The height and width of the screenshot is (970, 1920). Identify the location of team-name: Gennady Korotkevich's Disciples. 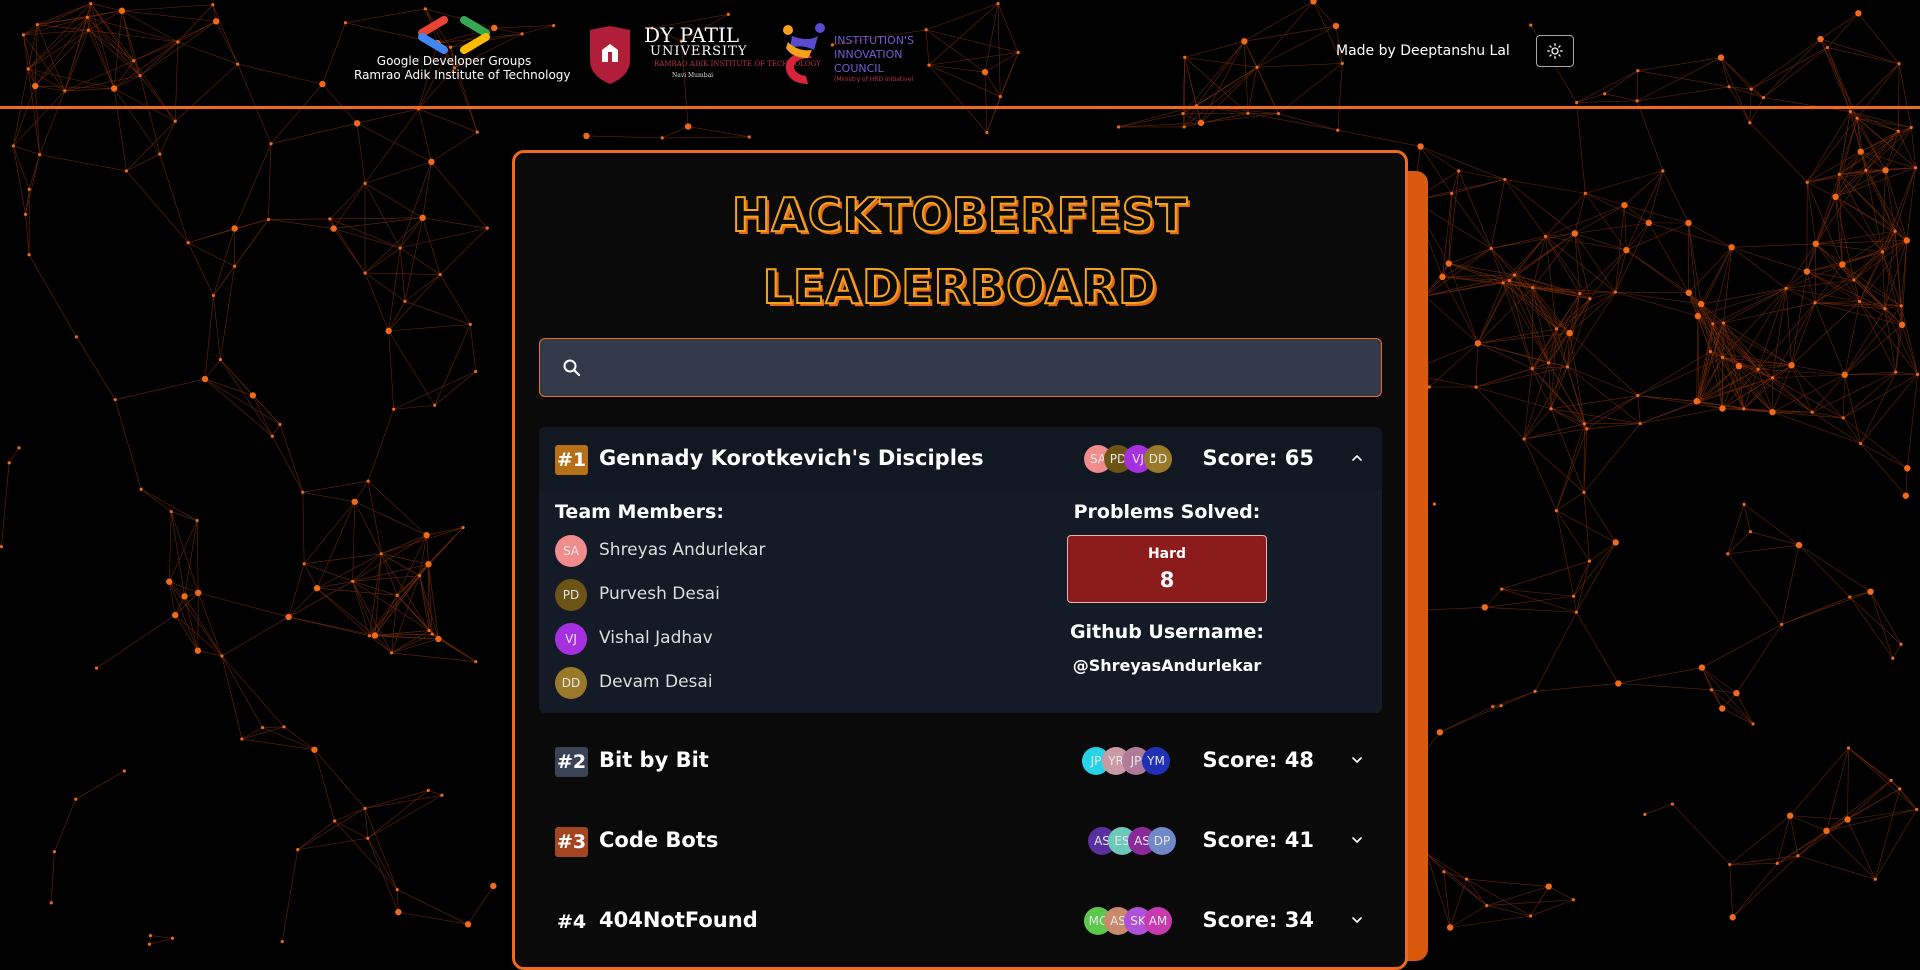
(791, 458).